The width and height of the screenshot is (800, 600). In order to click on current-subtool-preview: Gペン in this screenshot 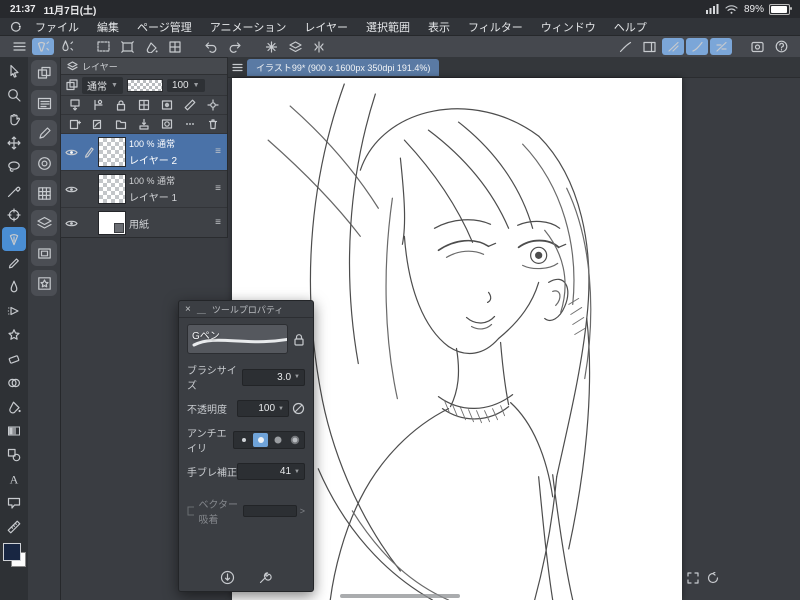, I will do `click(237, 339)`.